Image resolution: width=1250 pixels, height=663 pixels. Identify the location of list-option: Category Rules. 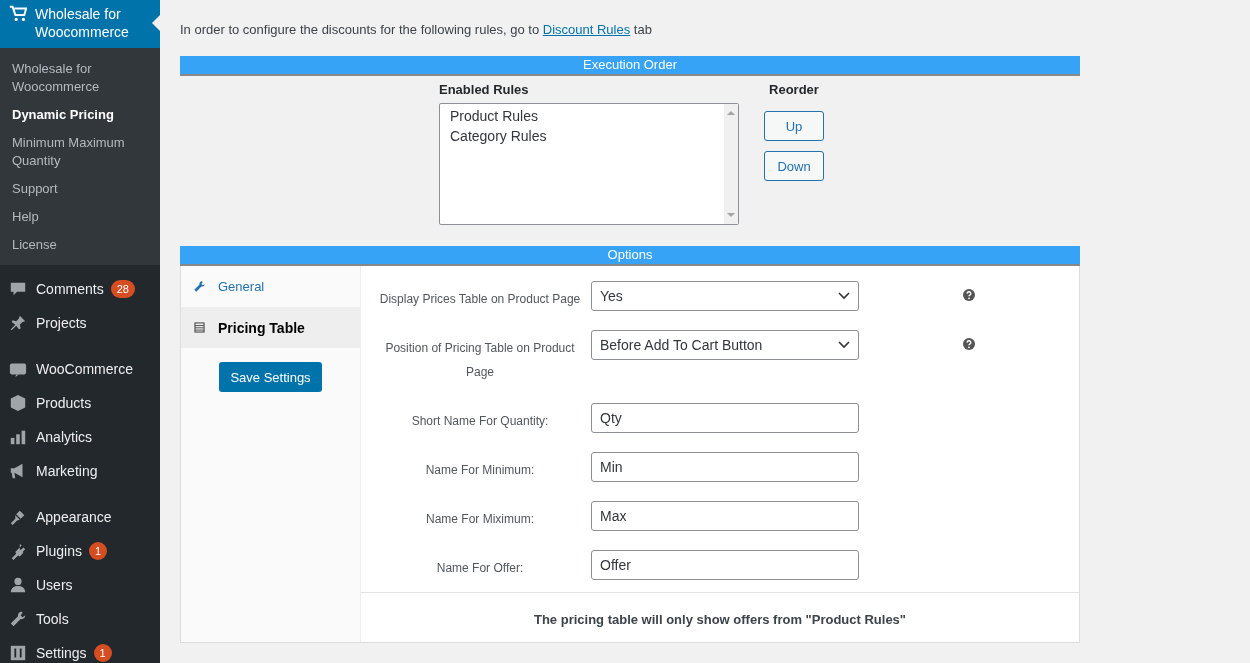
(582, 136).